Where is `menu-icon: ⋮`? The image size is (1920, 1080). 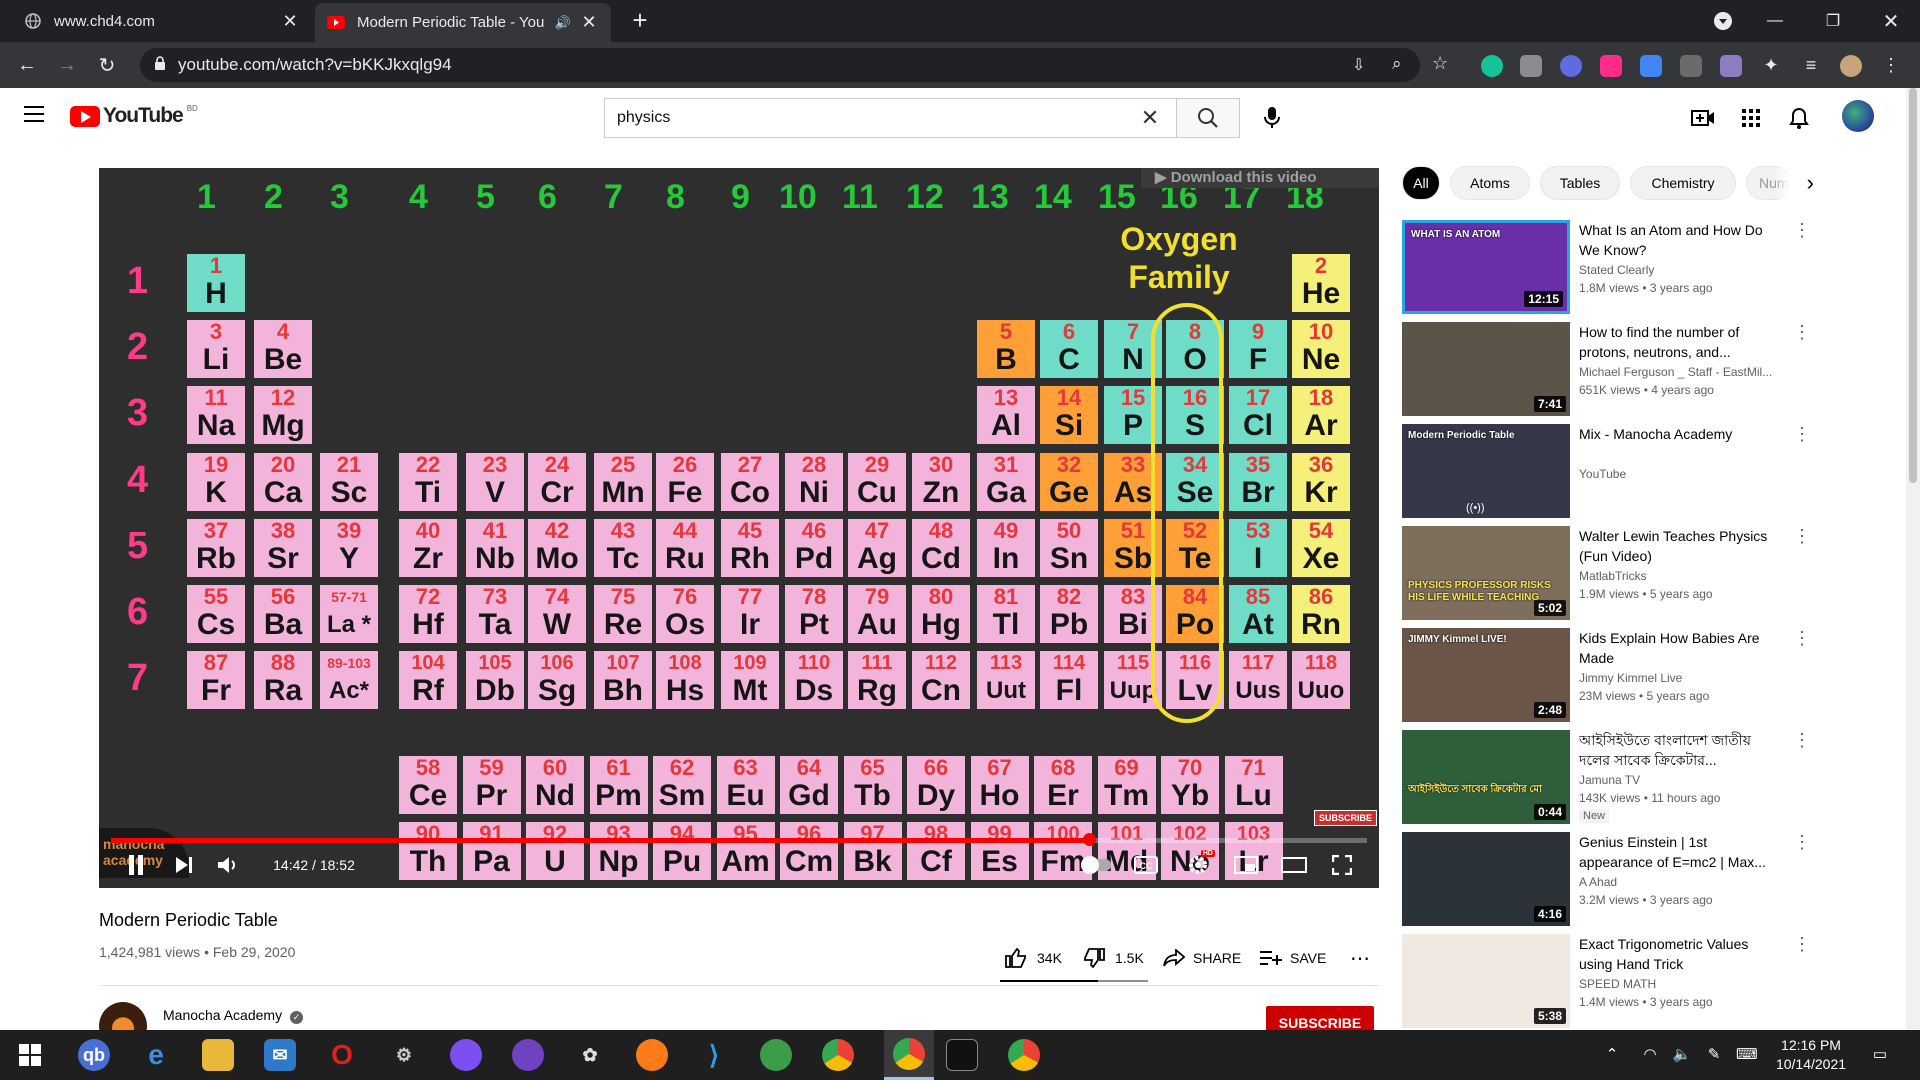
menu-icon: ⋮ is located at coordinates (1891, 66).